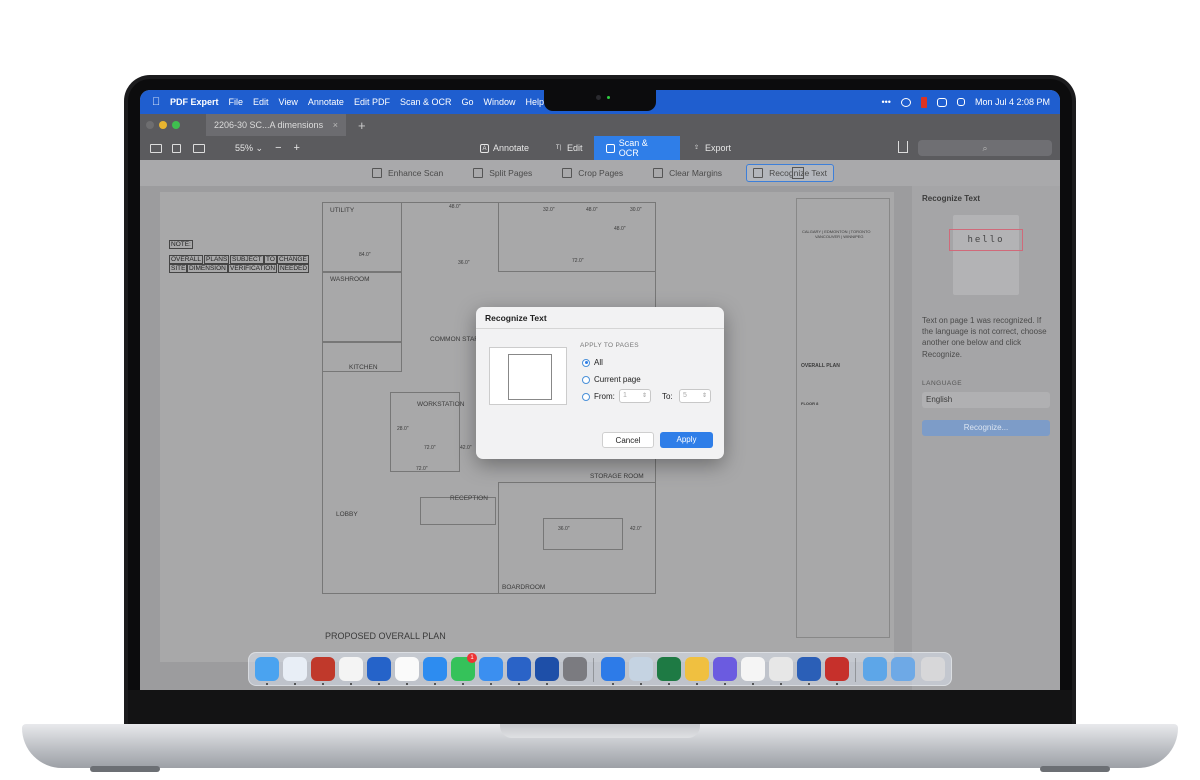 The width and height of the screenshot is (1200, 780). Describe the element at coordinates (261, 102) in the screenshot. I see `menu-edit: Edit` at that location.